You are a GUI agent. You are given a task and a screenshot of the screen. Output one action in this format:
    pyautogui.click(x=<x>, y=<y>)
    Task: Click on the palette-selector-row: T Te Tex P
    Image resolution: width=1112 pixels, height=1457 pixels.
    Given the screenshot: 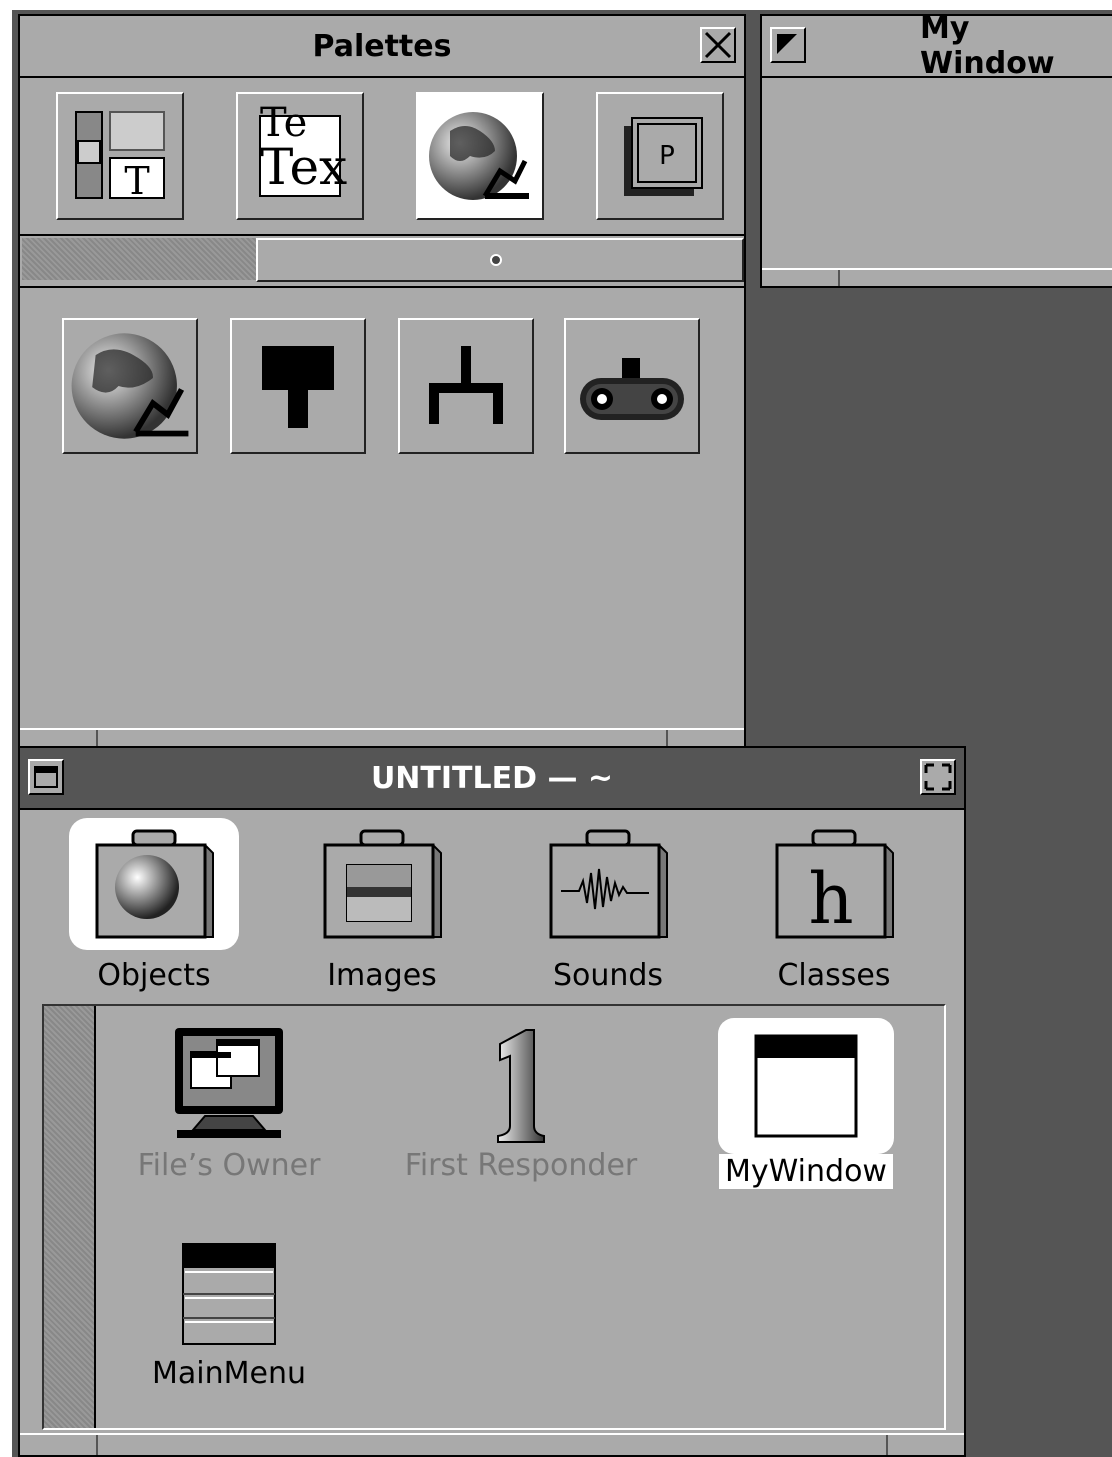 What is the action you would take?
    pyautogui.click(x=382, y=156)
    